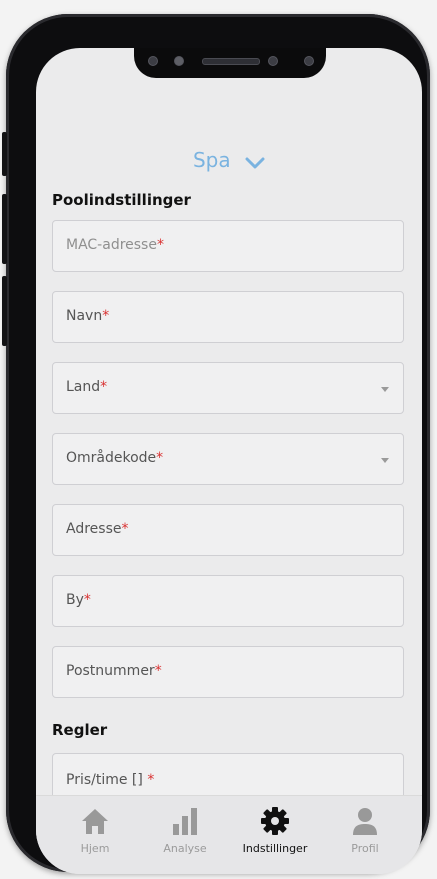  I want to click on tab-settings: Indstillinger, so click(275, 830).